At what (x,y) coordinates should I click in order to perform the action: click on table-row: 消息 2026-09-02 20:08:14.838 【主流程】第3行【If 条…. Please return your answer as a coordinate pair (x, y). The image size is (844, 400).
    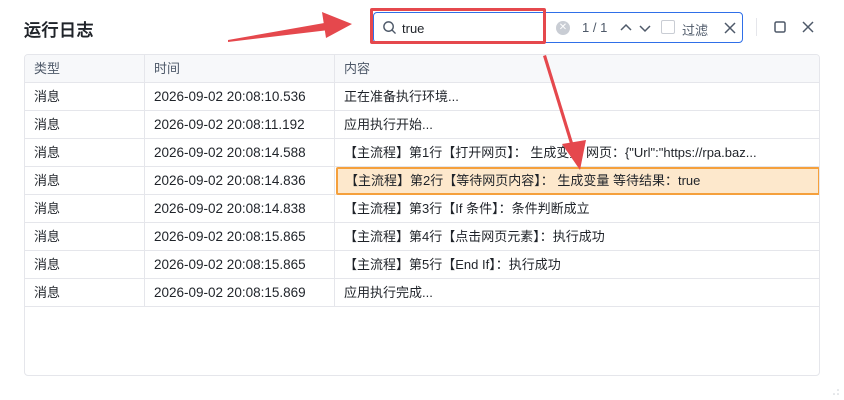
    Looking at the image, I should click on (422, 209).